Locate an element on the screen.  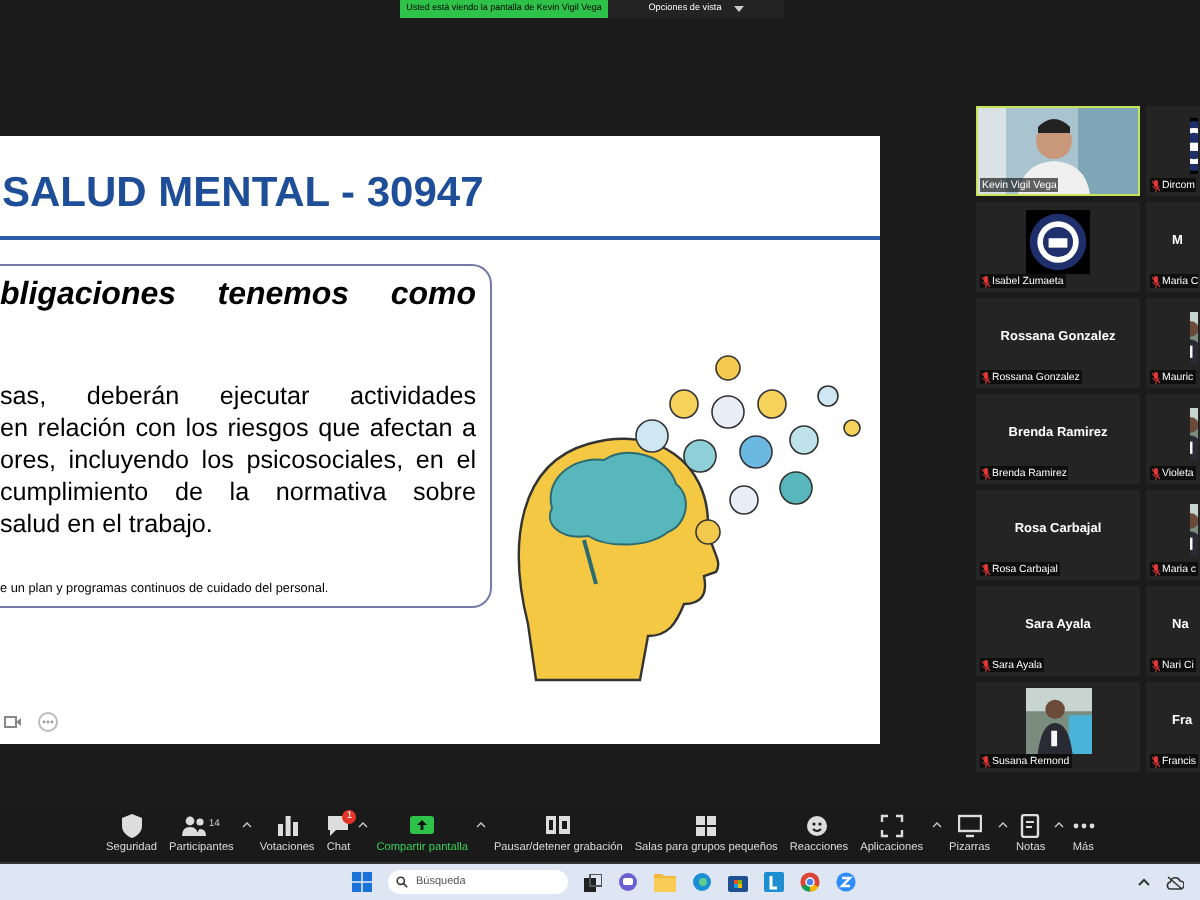
task-view-icon is located at coordinates (593, 882).